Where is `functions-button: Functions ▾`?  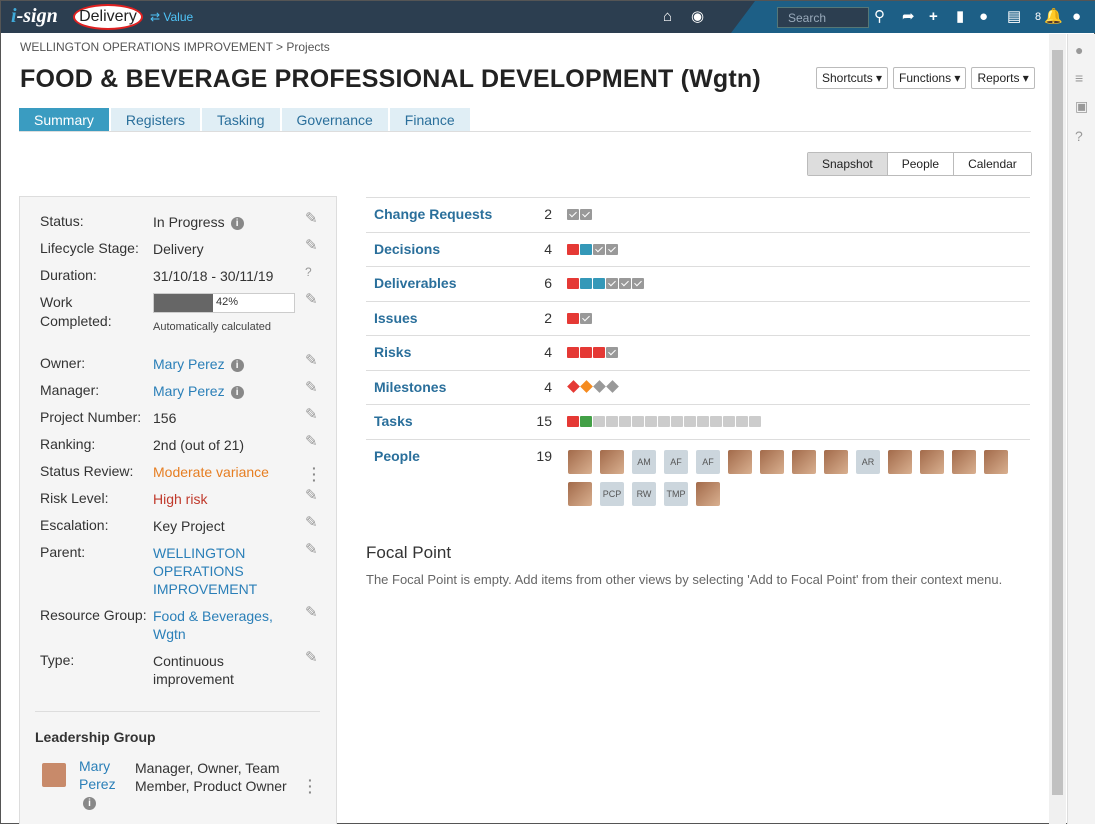 functions-button: Functions ▾ is located at coordinates (930, 78).